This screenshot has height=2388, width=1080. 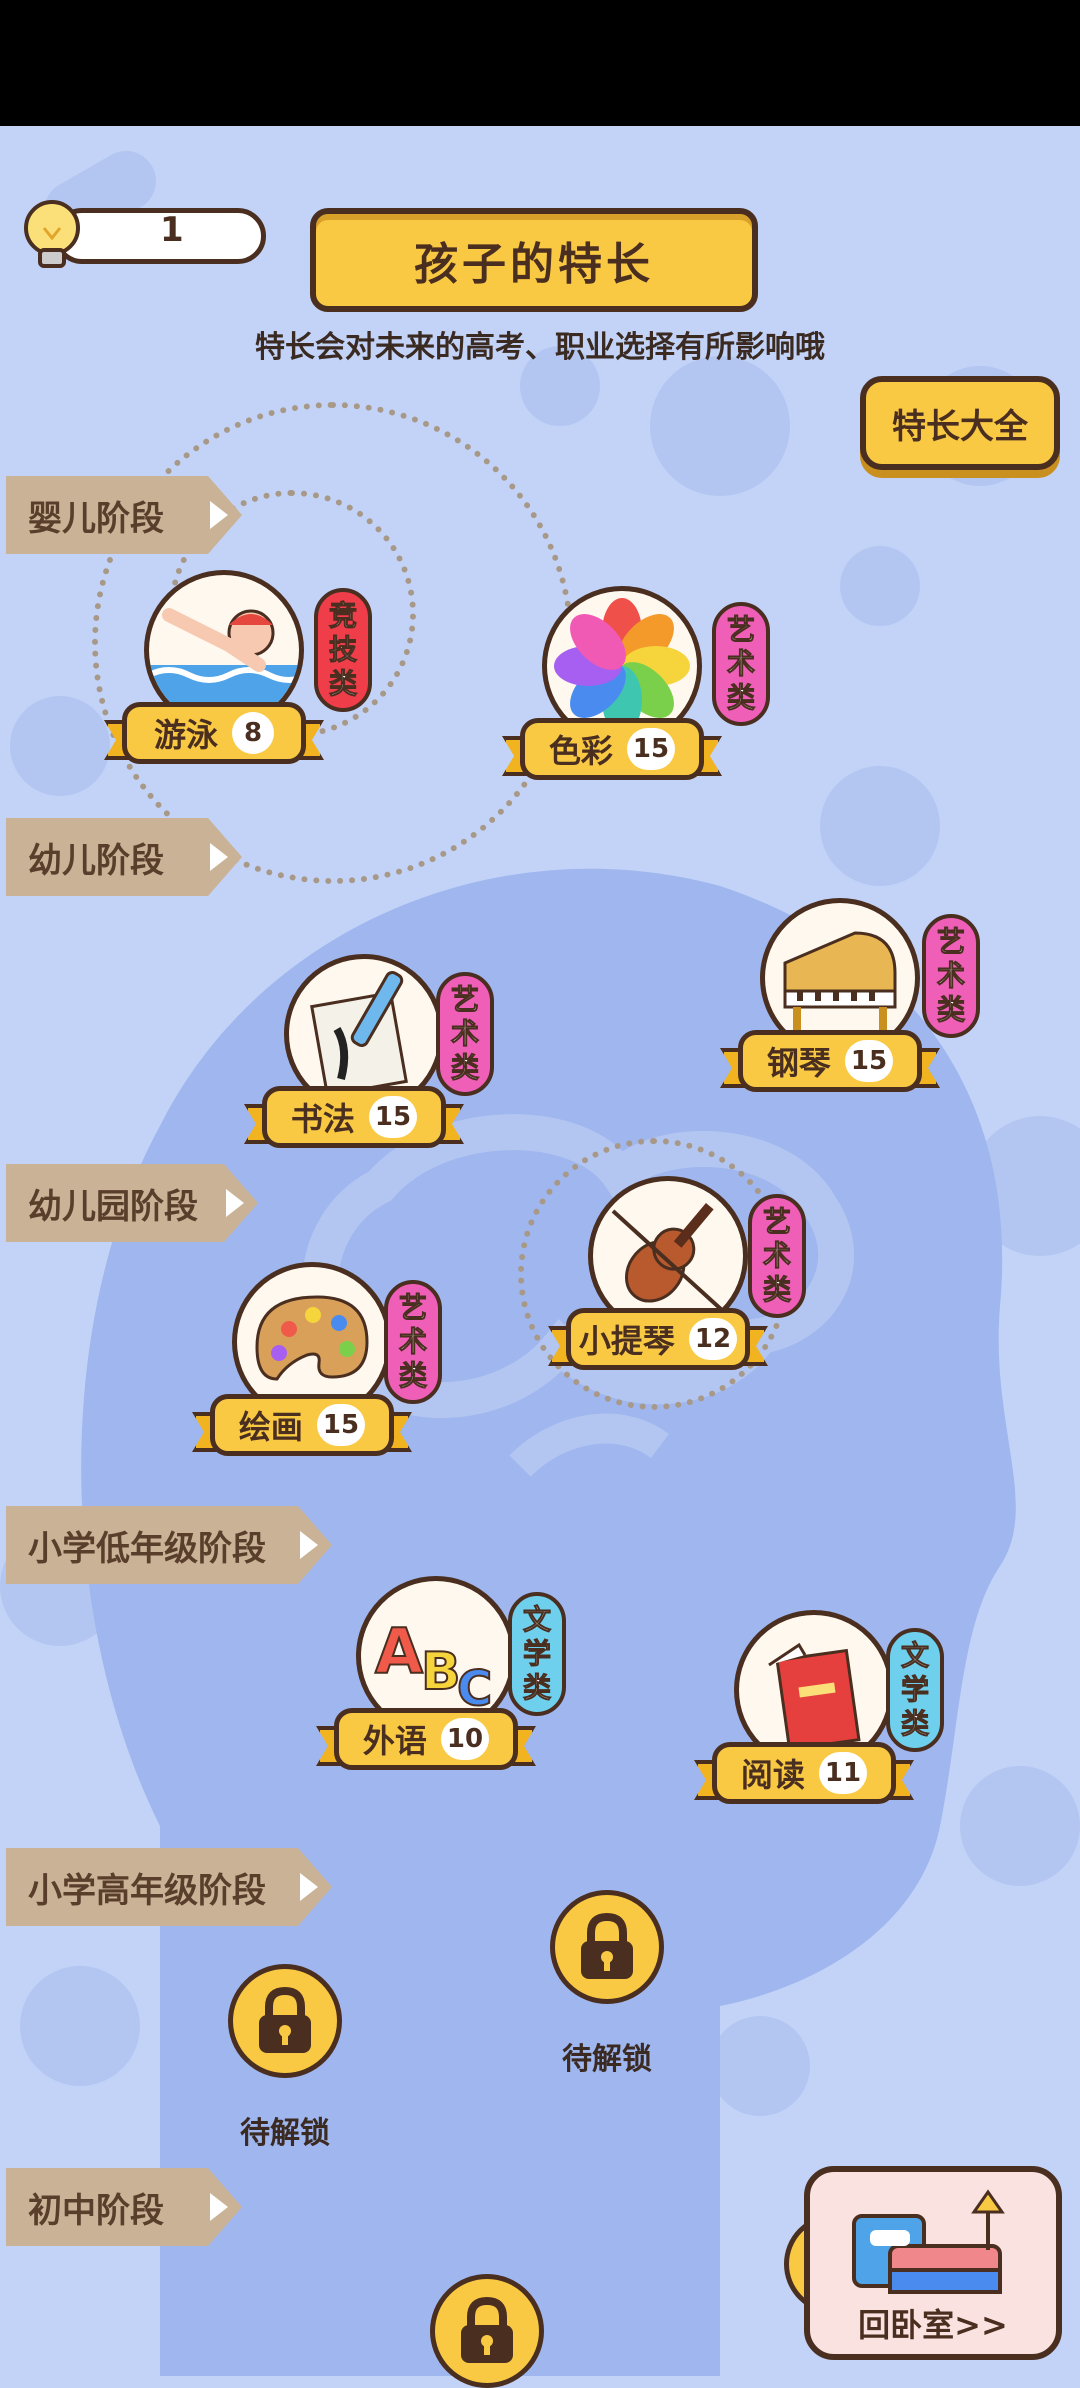 What do you see at coordinates (147, 1548) in the screenshot?
I see `stage-label: 小学低年级阶段` at bounding box center [147, 1548].